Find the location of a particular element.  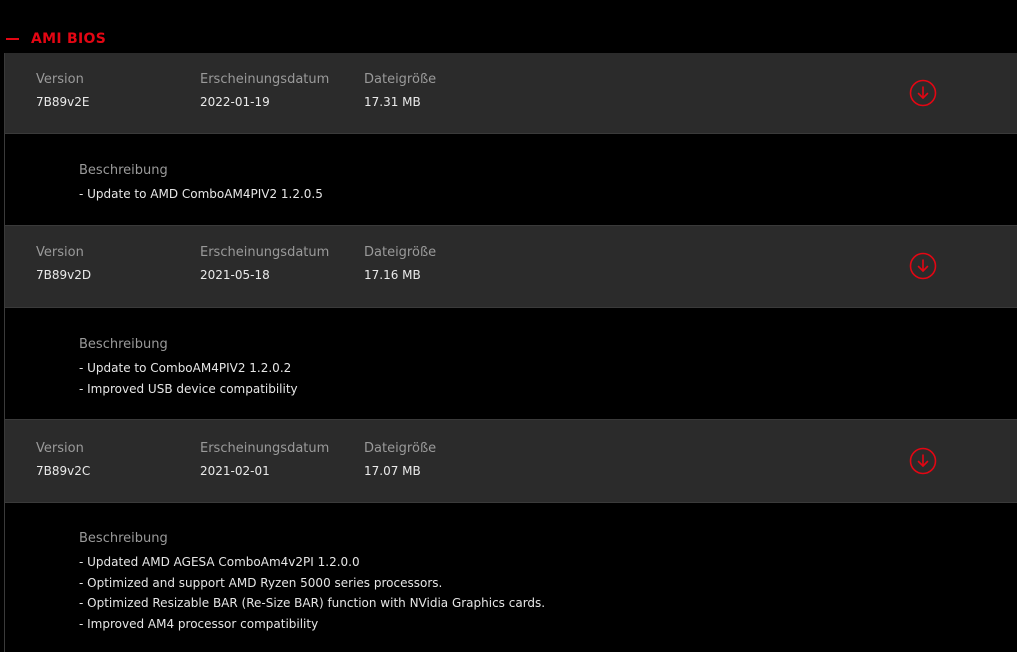

description-line: - Improved USB device compatibility is located at coordinates (188, 388).